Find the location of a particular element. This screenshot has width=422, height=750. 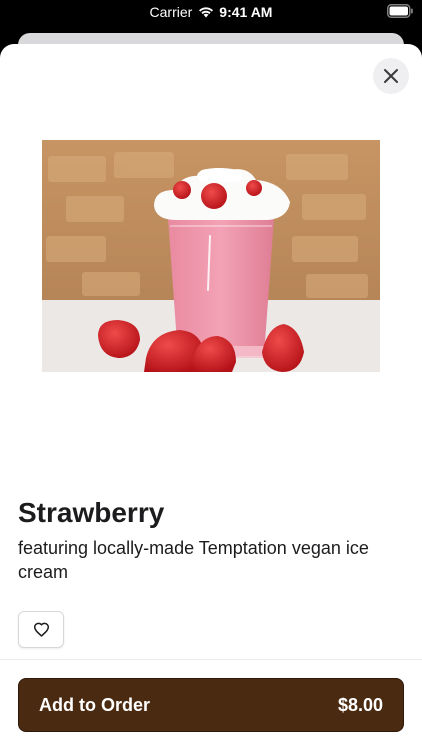

close-button is located at coordinates (391, 76).